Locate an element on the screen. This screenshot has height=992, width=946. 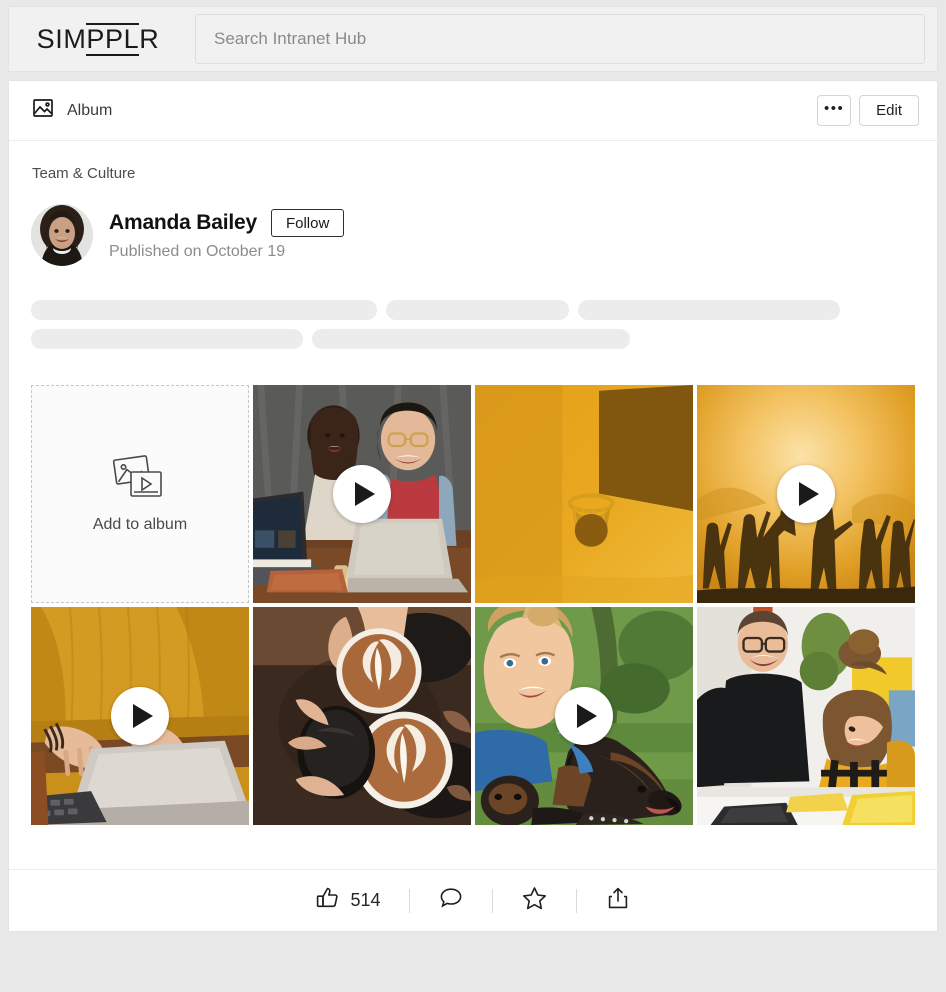
post-actions-bar: 514 is located at coordinates (473, 900).